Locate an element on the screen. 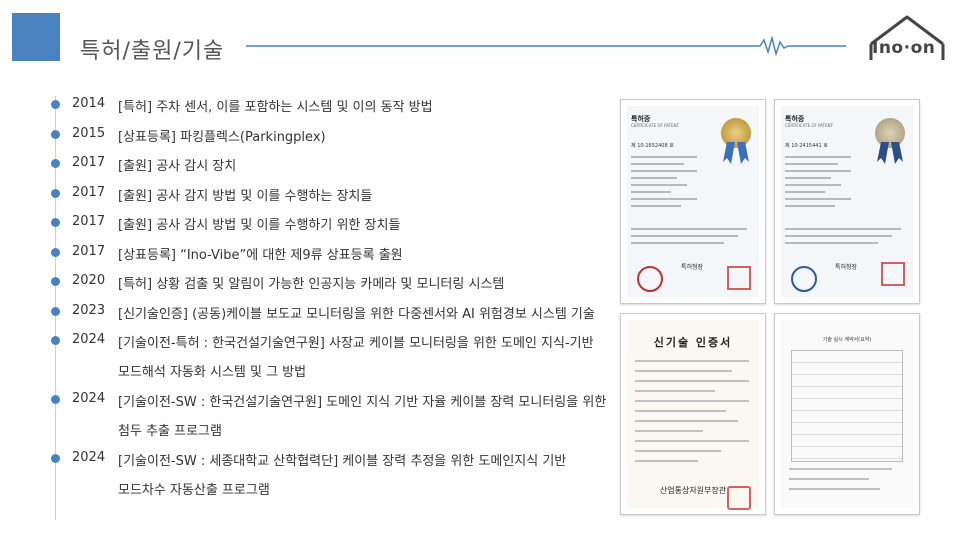 The image size is (971, 550). heartbeat-line-icon is located at coordinates (546, 46).